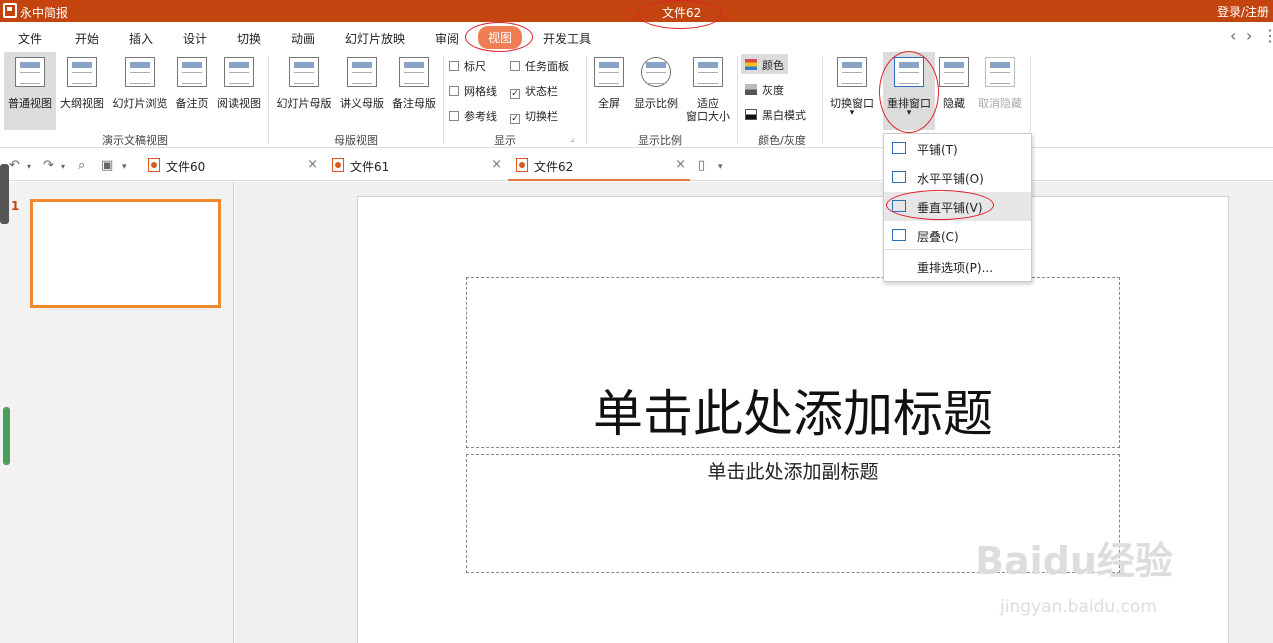  I want to click on tab-file61: 文件61 ×, so click(415, 165).